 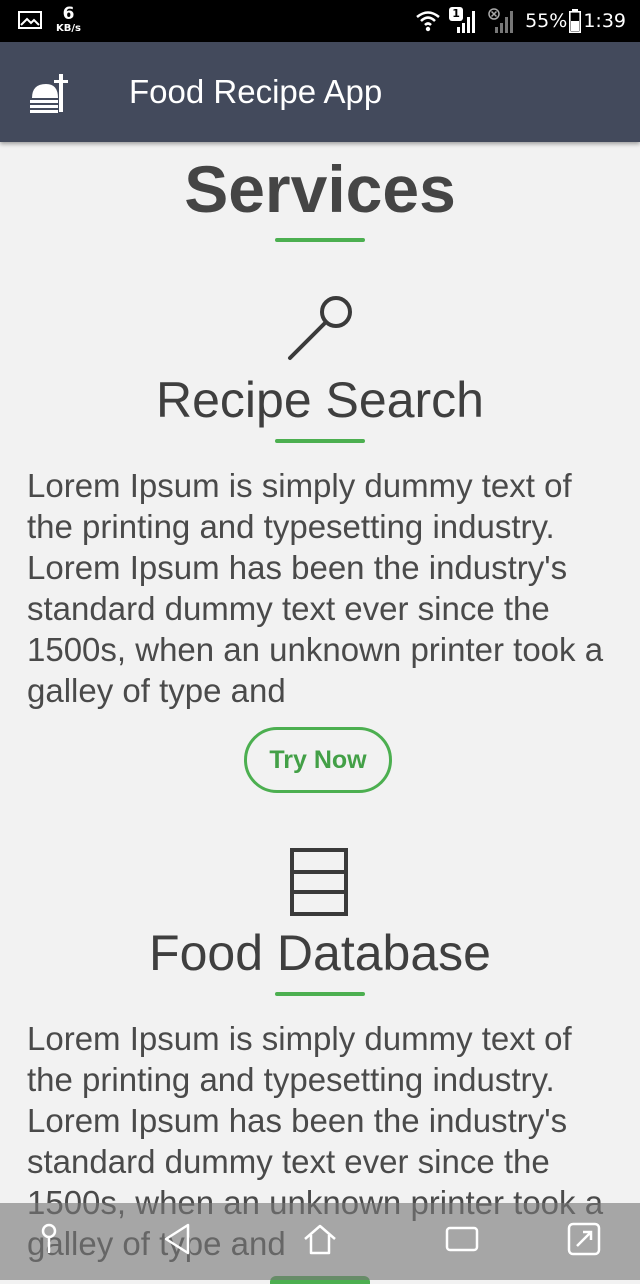 I want to click on network-speed-value: 6, so click(x=68, y=14).